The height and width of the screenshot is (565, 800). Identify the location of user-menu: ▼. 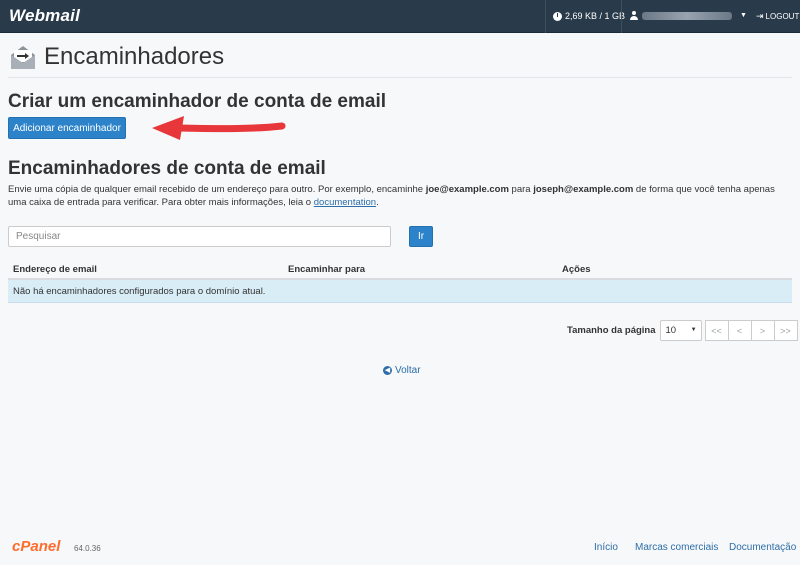
(688, 15).